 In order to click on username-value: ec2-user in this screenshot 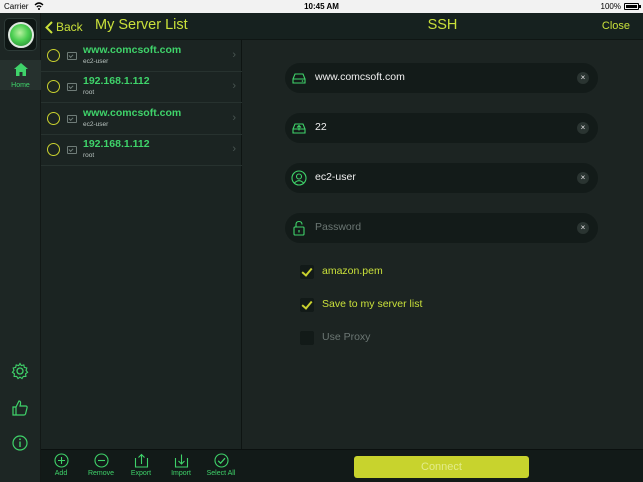, I will do `click(335, 177)`.